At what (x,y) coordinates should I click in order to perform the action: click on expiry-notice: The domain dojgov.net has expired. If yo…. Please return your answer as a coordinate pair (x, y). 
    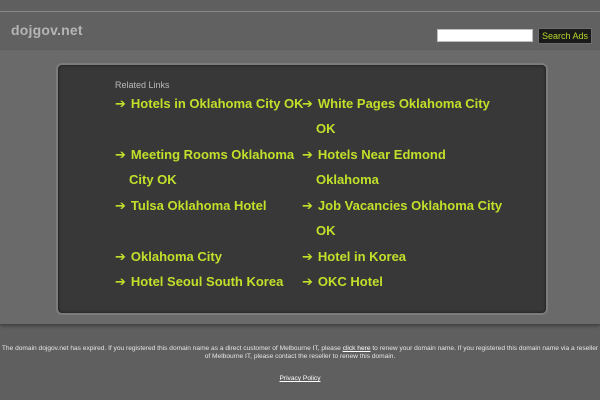
    Looking at the image, I should click on (300, 352).